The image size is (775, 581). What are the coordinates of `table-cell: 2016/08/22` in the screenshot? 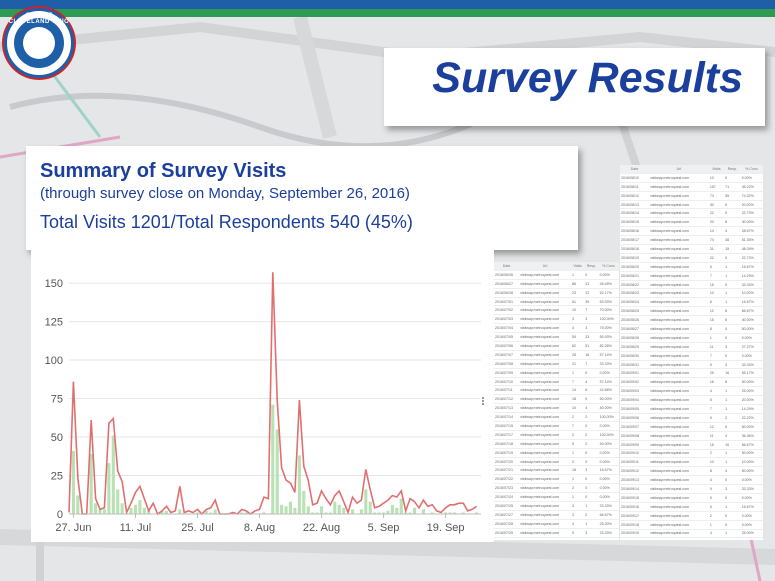 It's located at (635, 285).